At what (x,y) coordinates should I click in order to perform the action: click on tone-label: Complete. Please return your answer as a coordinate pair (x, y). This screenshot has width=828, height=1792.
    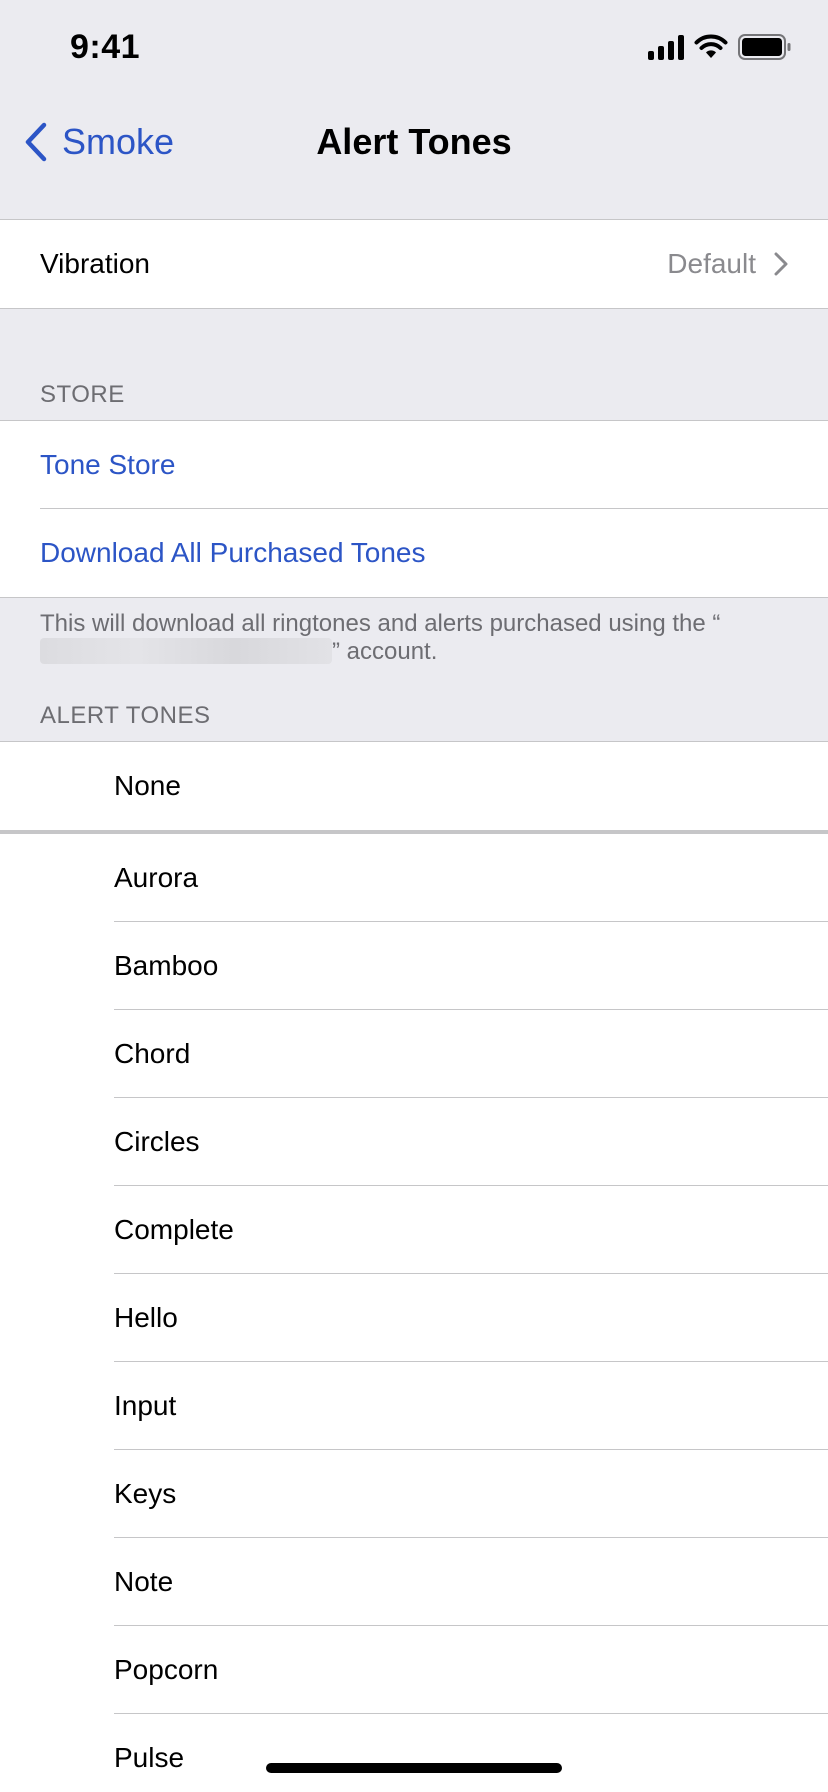
    Looking at the image, I should click on (174, 1229).